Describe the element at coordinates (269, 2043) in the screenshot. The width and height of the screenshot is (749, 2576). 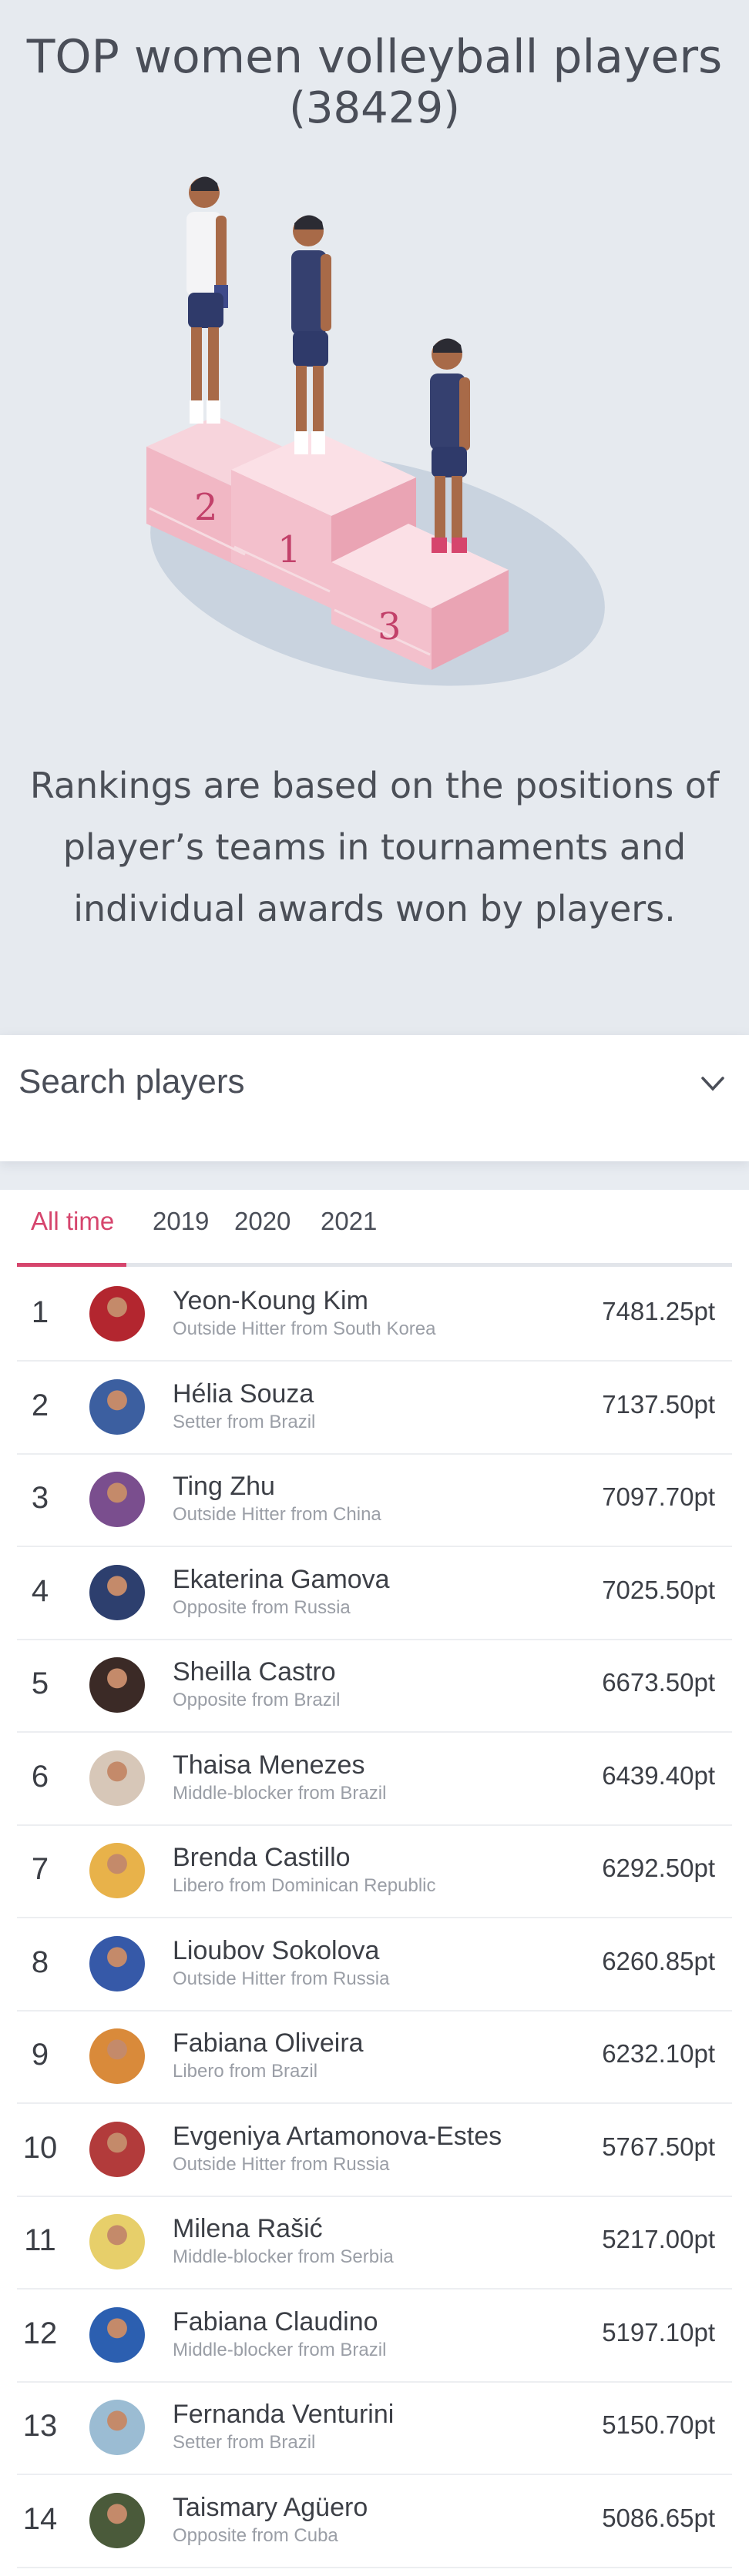
I see `player-name: Fabiana Oliveira` at that location.